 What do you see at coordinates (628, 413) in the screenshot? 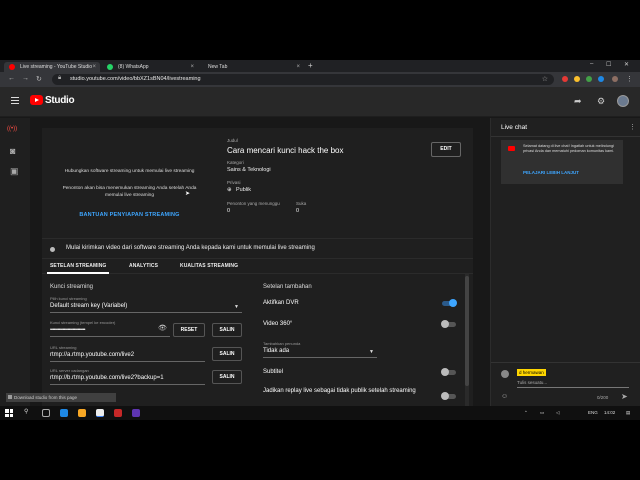
I see `notification-icon: ▤` at bounding box center [628, 413].